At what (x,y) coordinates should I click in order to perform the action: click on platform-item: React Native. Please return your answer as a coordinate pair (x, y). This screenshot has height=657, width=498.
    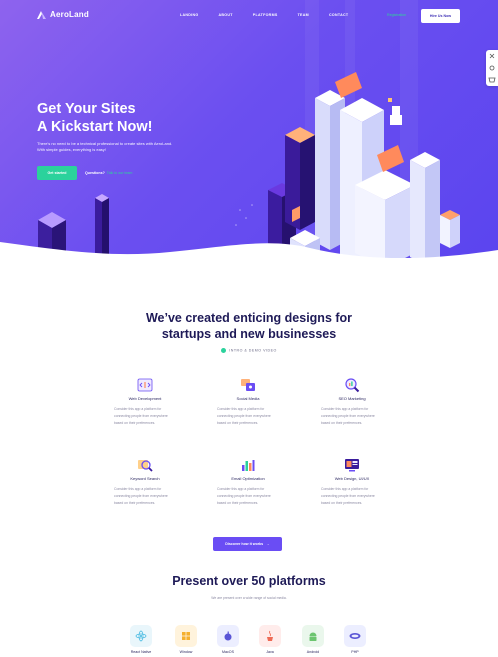
    Looking at the image, I should click on (141, 639).